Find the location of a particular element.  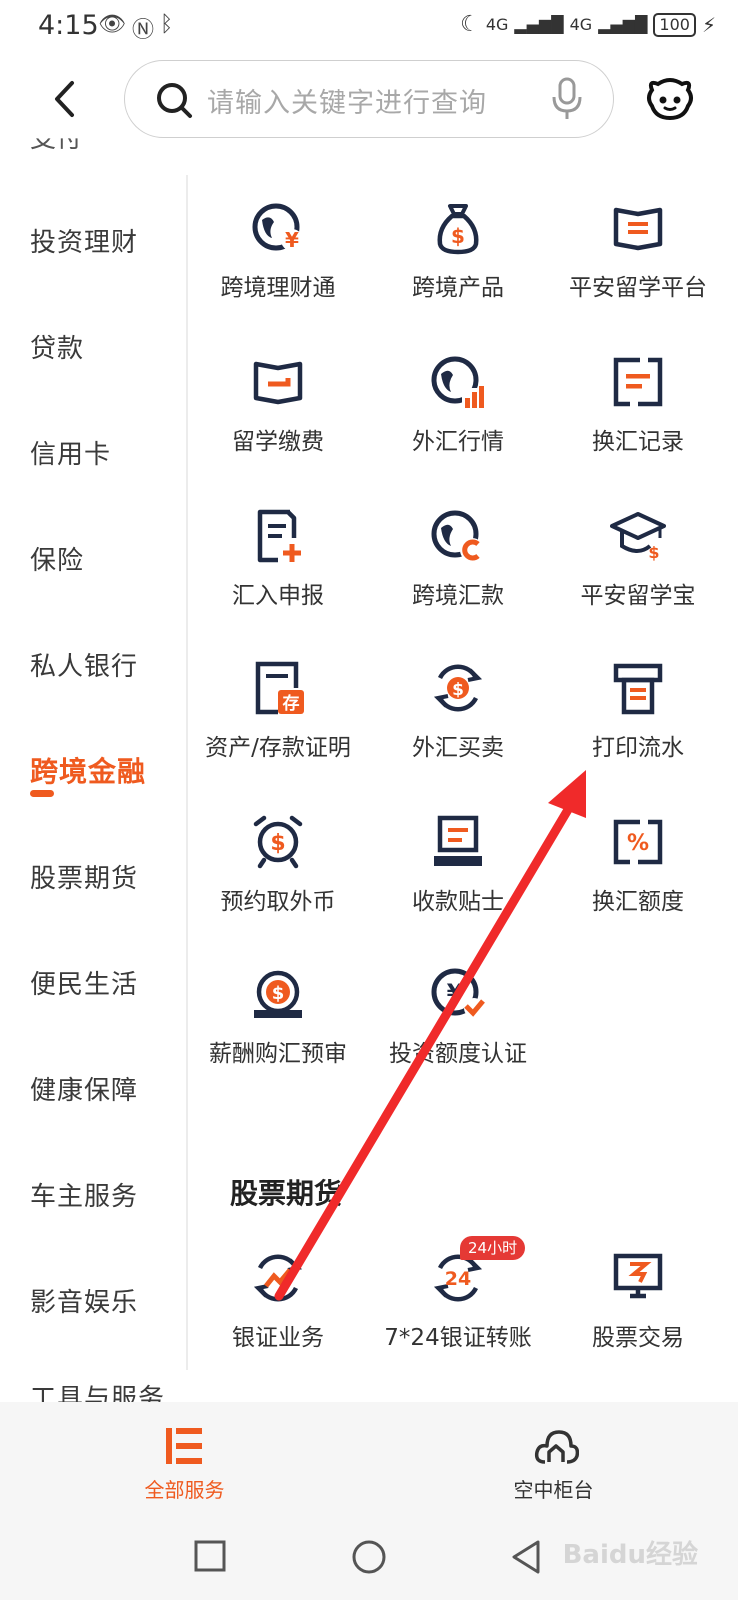

sidebar-item-stocks: 股票期货 is located at coordinates (84, 876).